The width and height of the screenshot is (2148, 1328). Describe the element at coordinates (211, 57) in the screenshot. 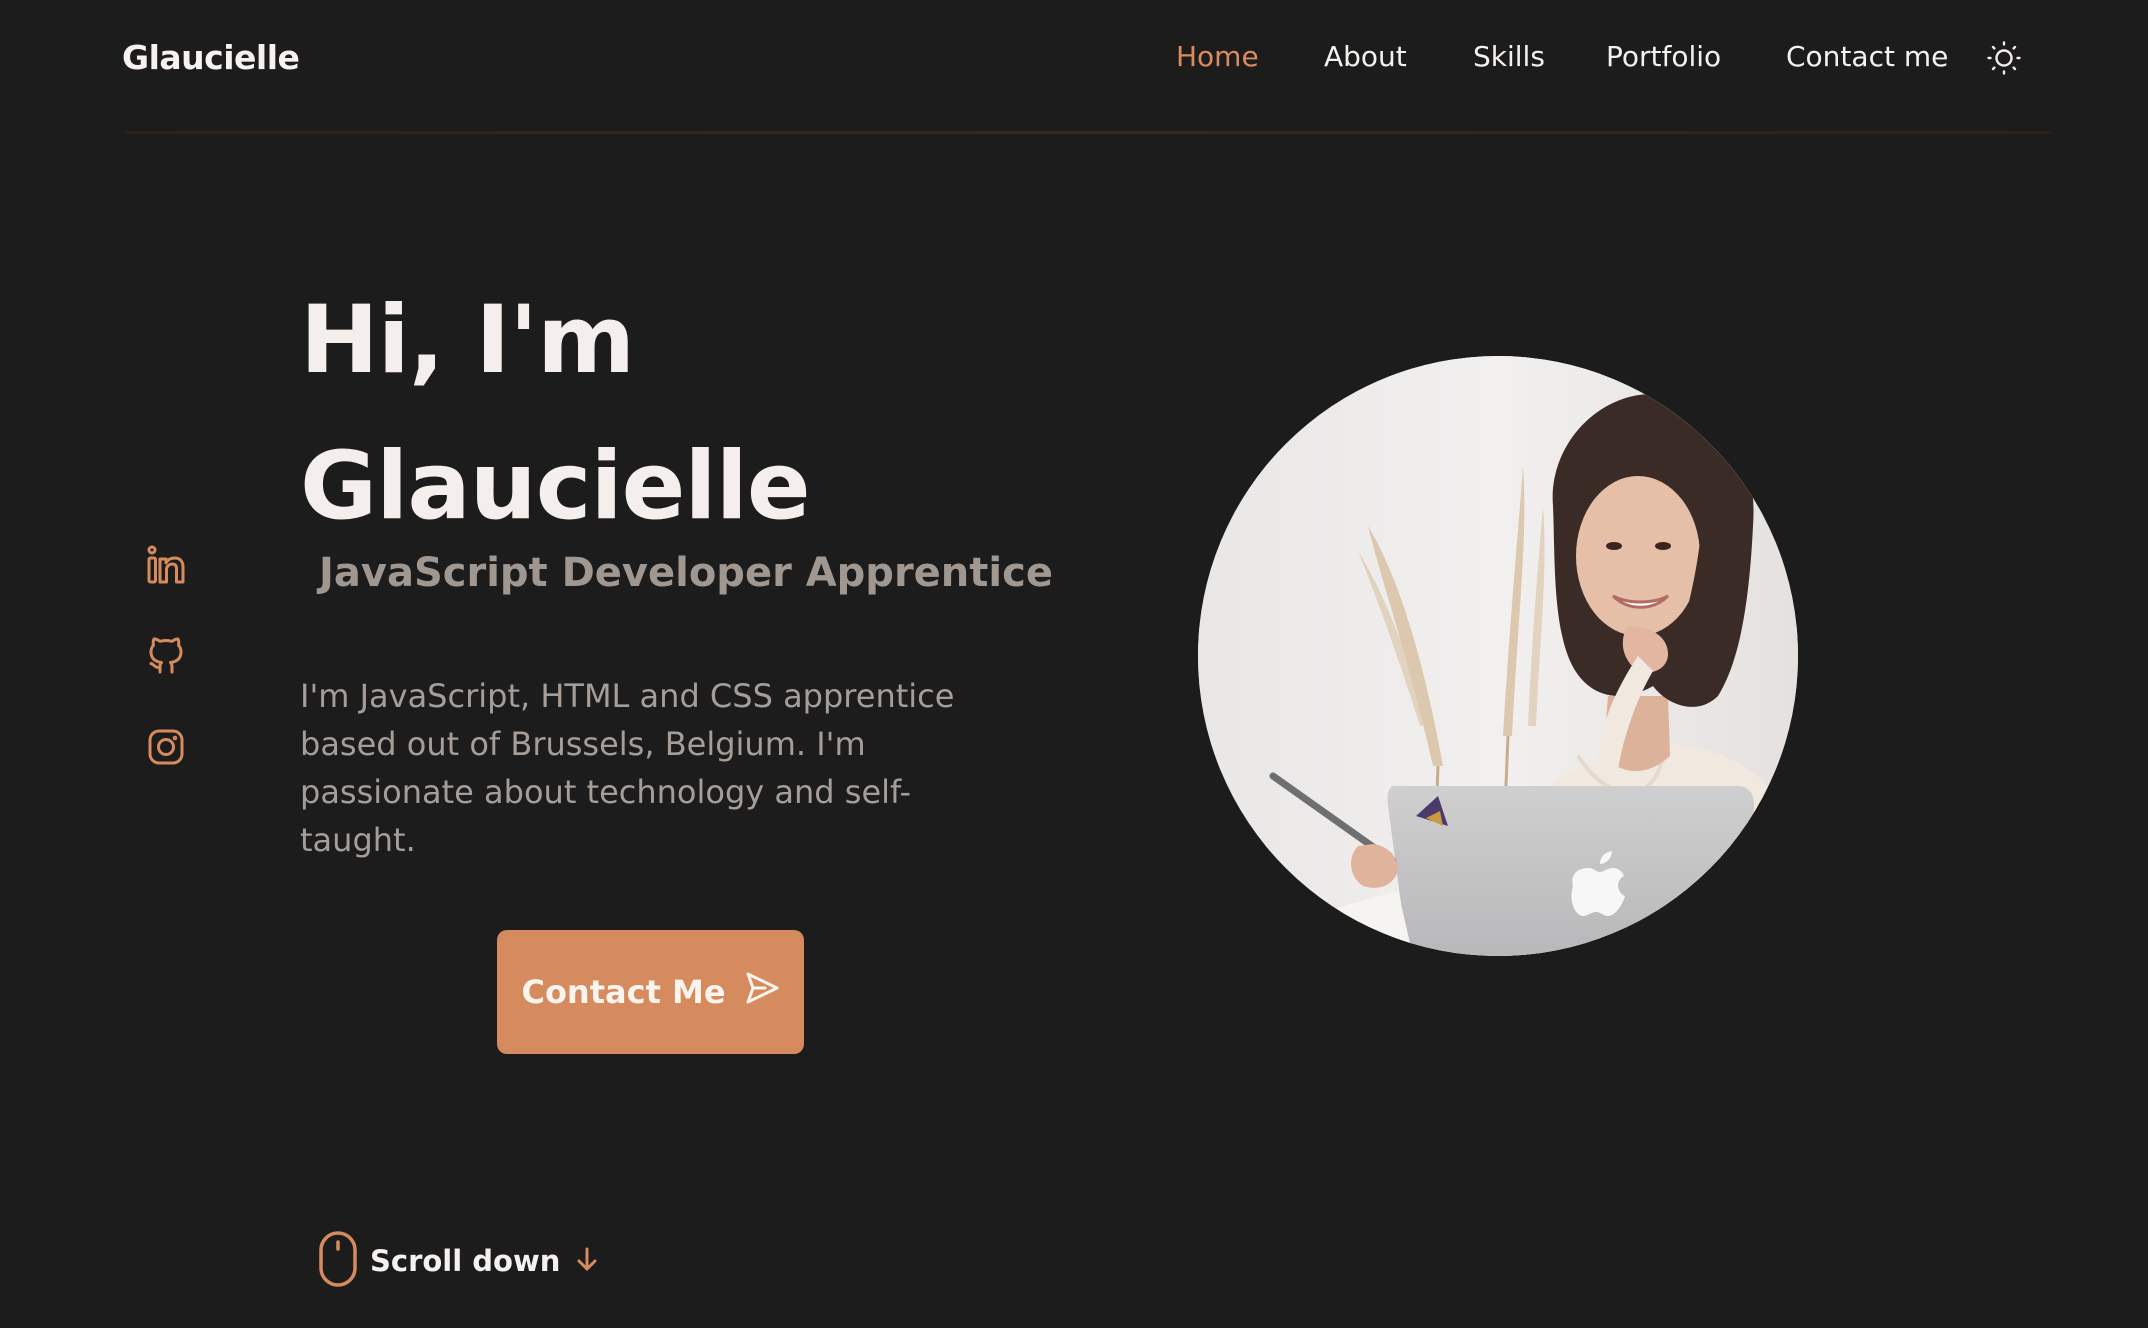

I see `brand-logo: Glaucielle` at that location.